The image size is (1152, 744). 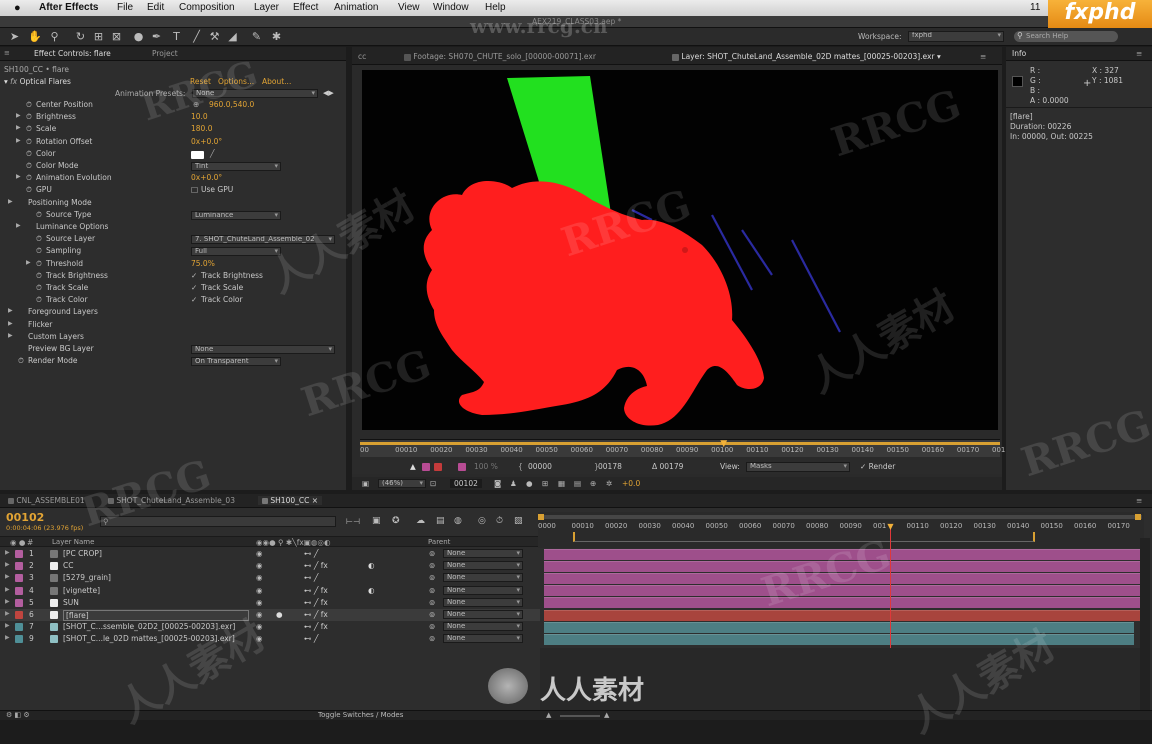 What do you see at coordinates (577, 483) in the screenshot?
I see `fast-previews-icon: ▤` at bounding box center [577, 483].